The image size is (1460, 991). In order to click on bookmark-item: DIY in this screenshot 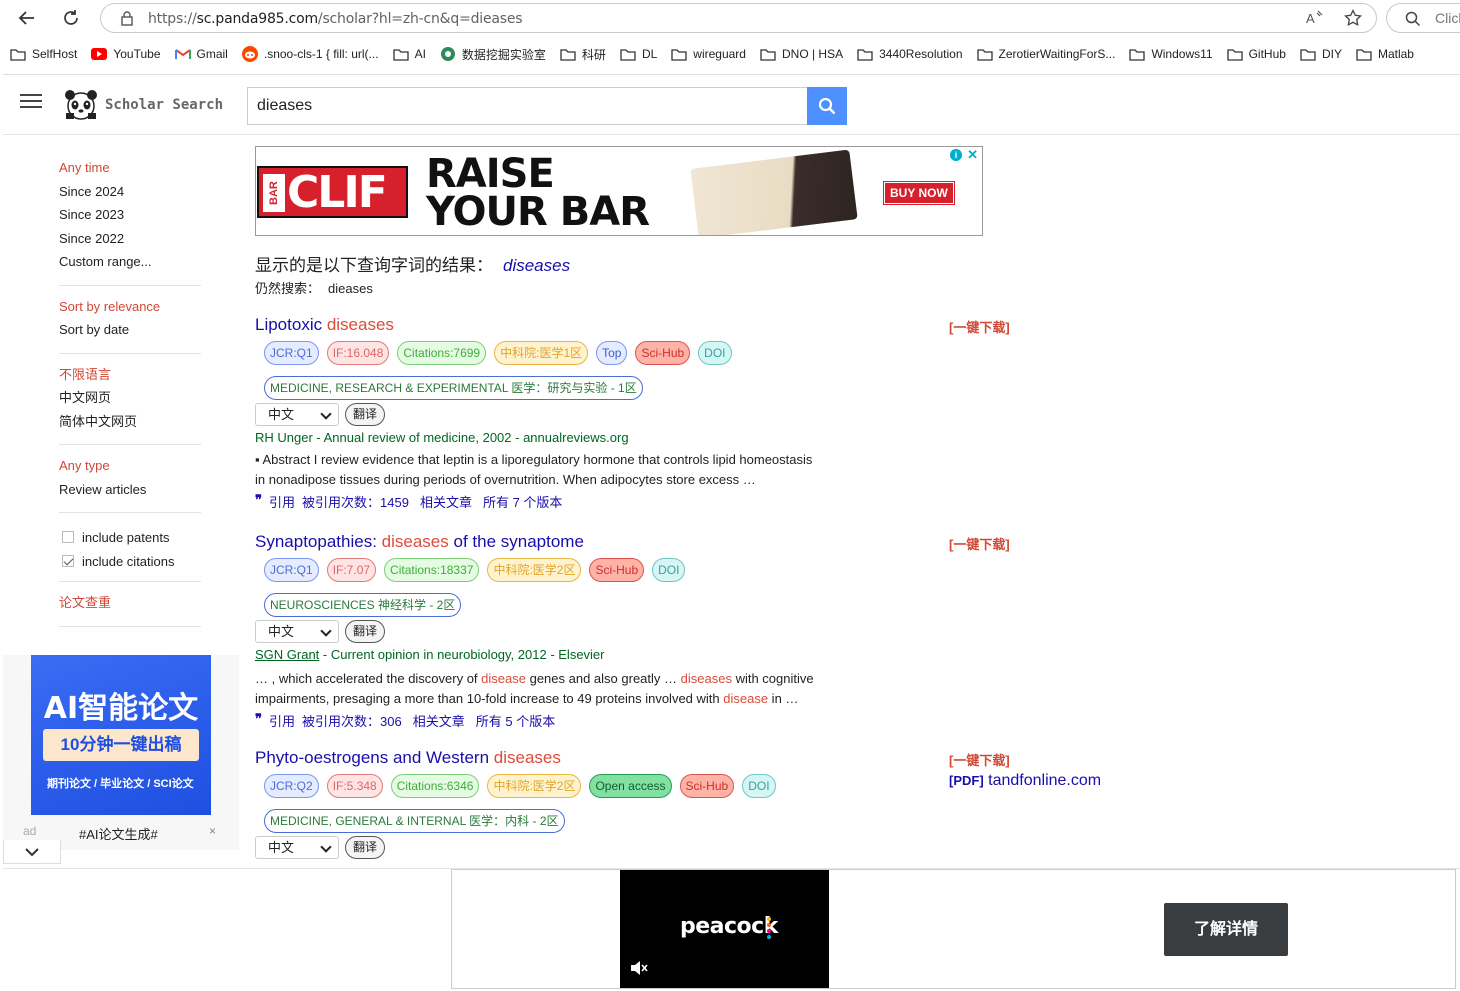, I will do `click(1321, 54)`.